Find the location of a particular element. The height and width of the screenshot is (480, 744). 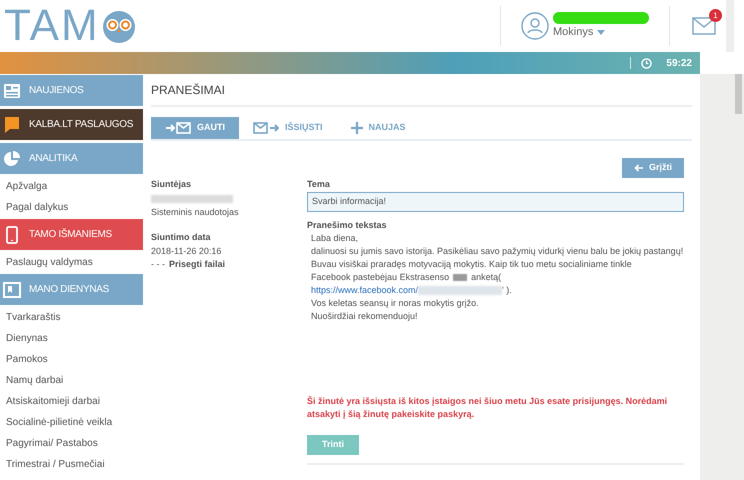

sidebar-link: Pagal dalykus is located at coordinates (71, 207).